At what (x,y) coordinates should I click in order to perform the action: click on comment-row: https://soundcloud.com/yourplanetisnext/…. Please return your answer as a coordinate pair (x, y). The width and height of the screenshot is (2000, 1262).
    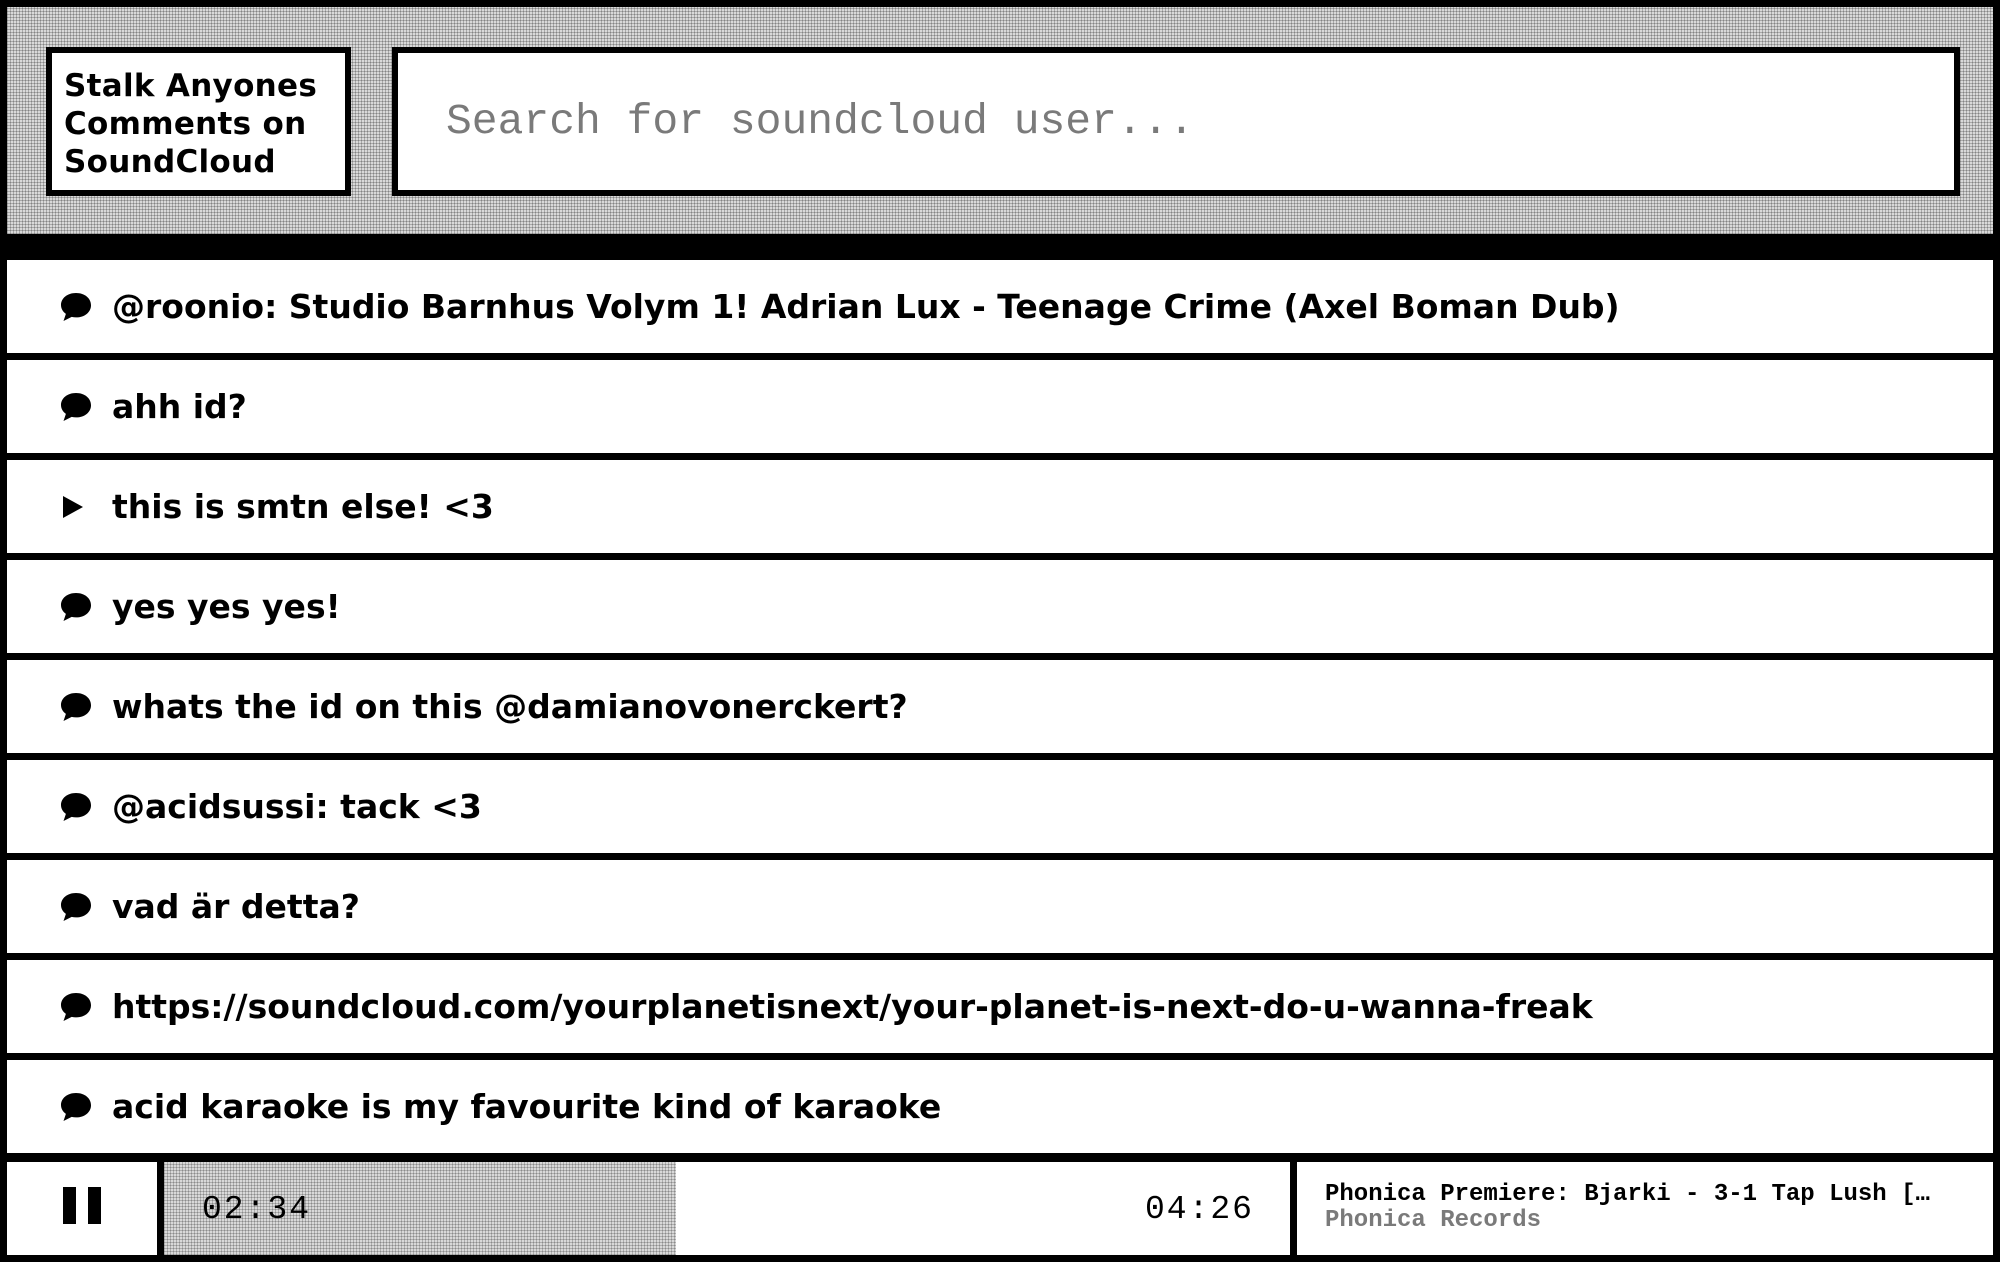
    Looking at the image, I should click on (1000, 1006).